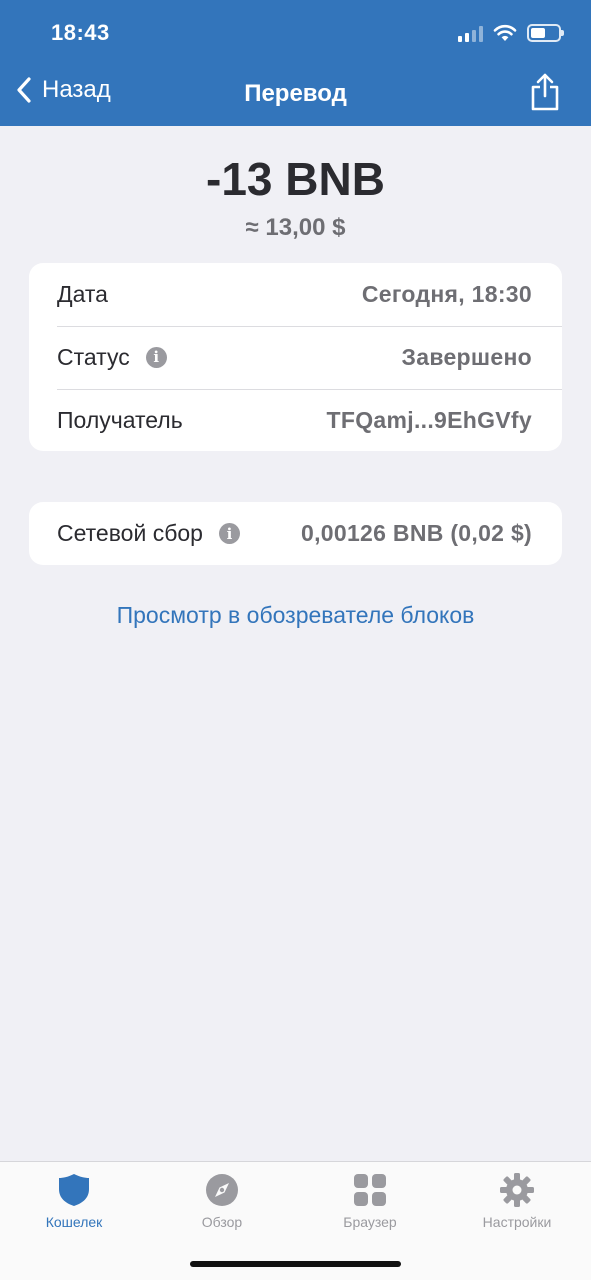 The height and width of the screenshot is (1280, 591). Describe the element at coordinates (222, 1222) in the screenshot. I see `tab-discover-label: Обзор` at that location.